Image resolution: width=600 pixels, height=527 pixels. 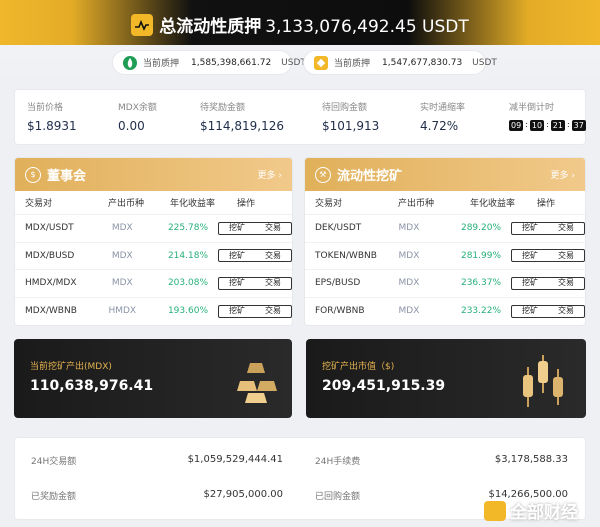 What do you see at coordinates (531, 510) in the screenshot?
I see `watermark: 全部财经` at bounding box center [531, 510].